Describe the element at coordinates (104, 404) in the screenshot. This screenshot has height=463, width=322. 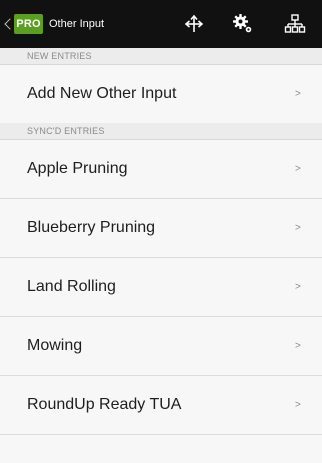
I see `list-item-label: RoundUp Ready TUA` at that location.